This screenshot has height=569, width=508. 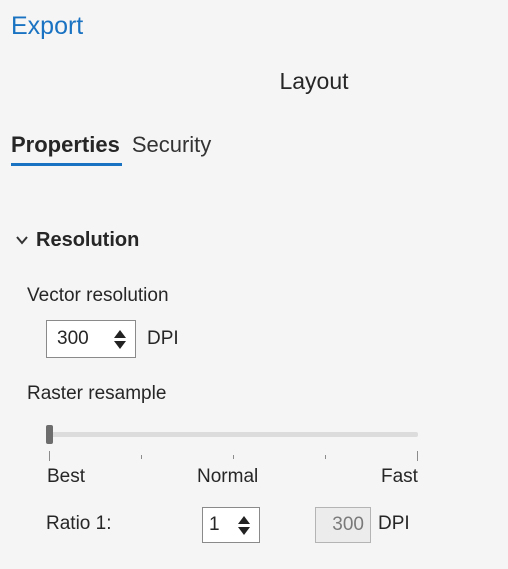 I want to click on chevron-down-icon, so click(x=22, y=240).